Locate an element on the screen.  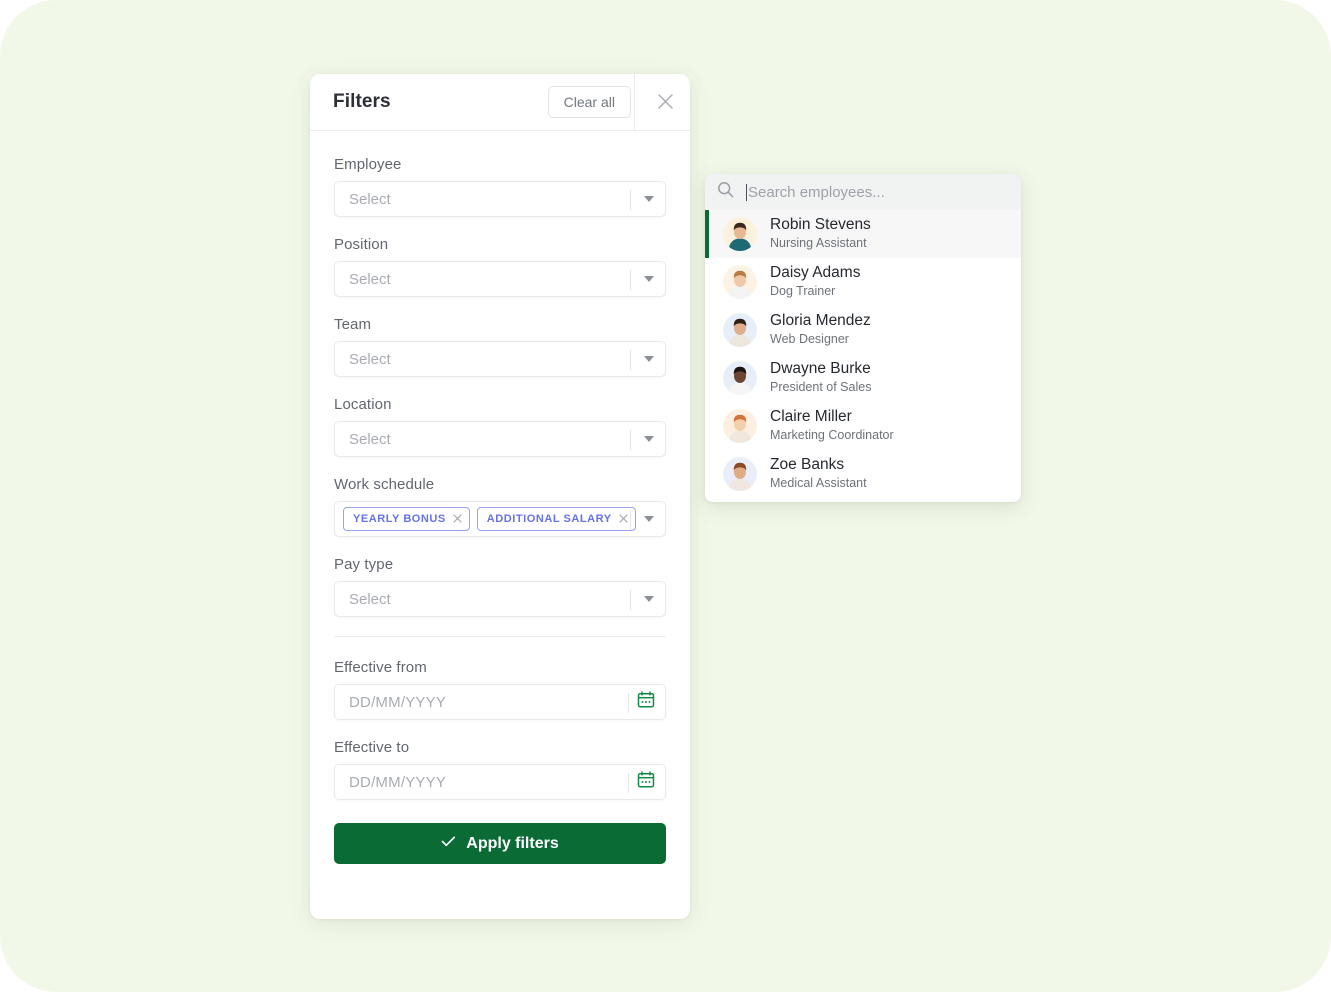
field-employee: Employee Select is located at coordinates (500, 186).